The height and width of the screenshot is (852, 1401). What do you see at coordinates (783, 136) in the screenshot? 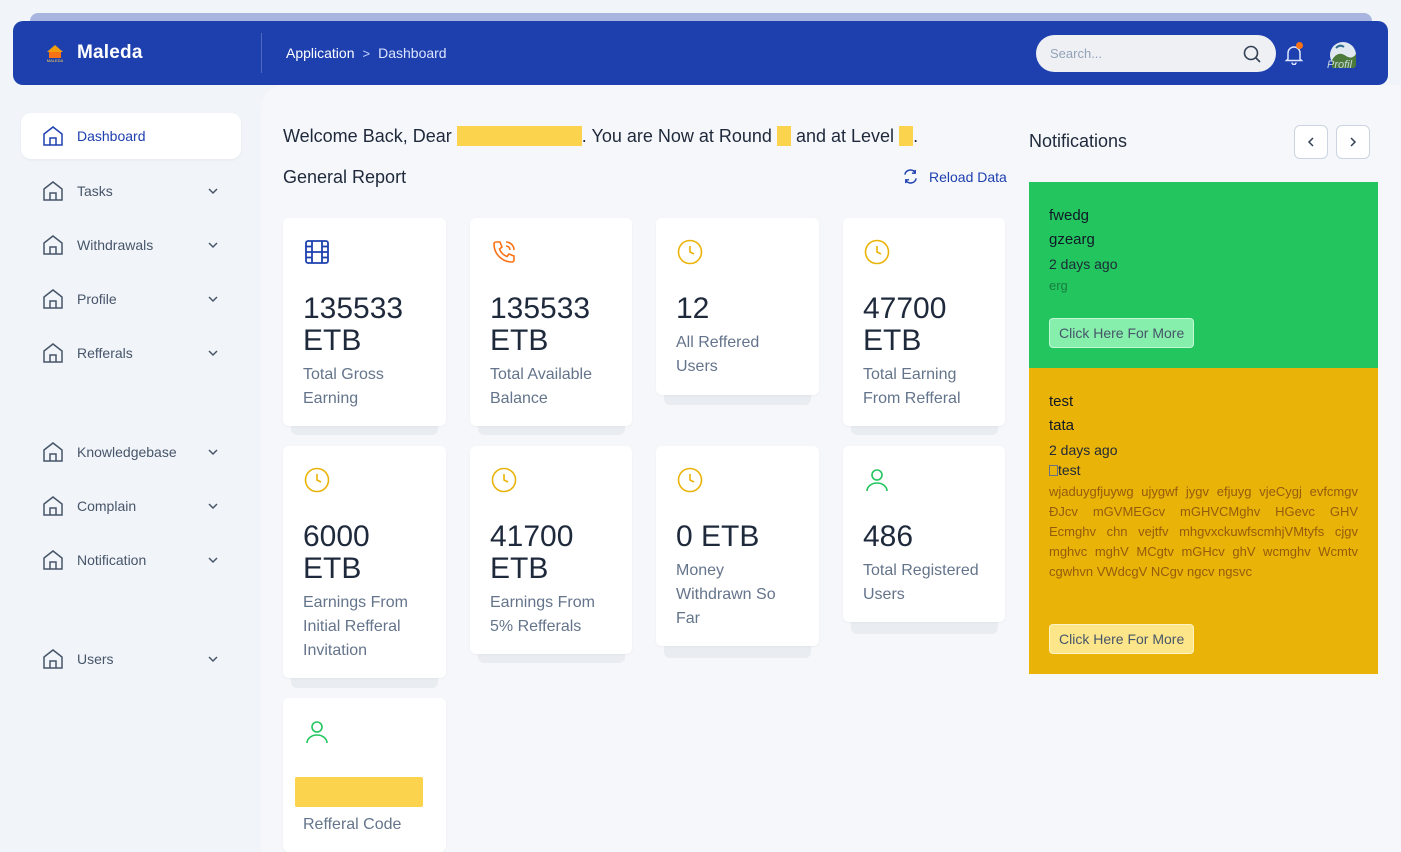
I see `round-value-redacted: 1` at bounding box center [783, 136].